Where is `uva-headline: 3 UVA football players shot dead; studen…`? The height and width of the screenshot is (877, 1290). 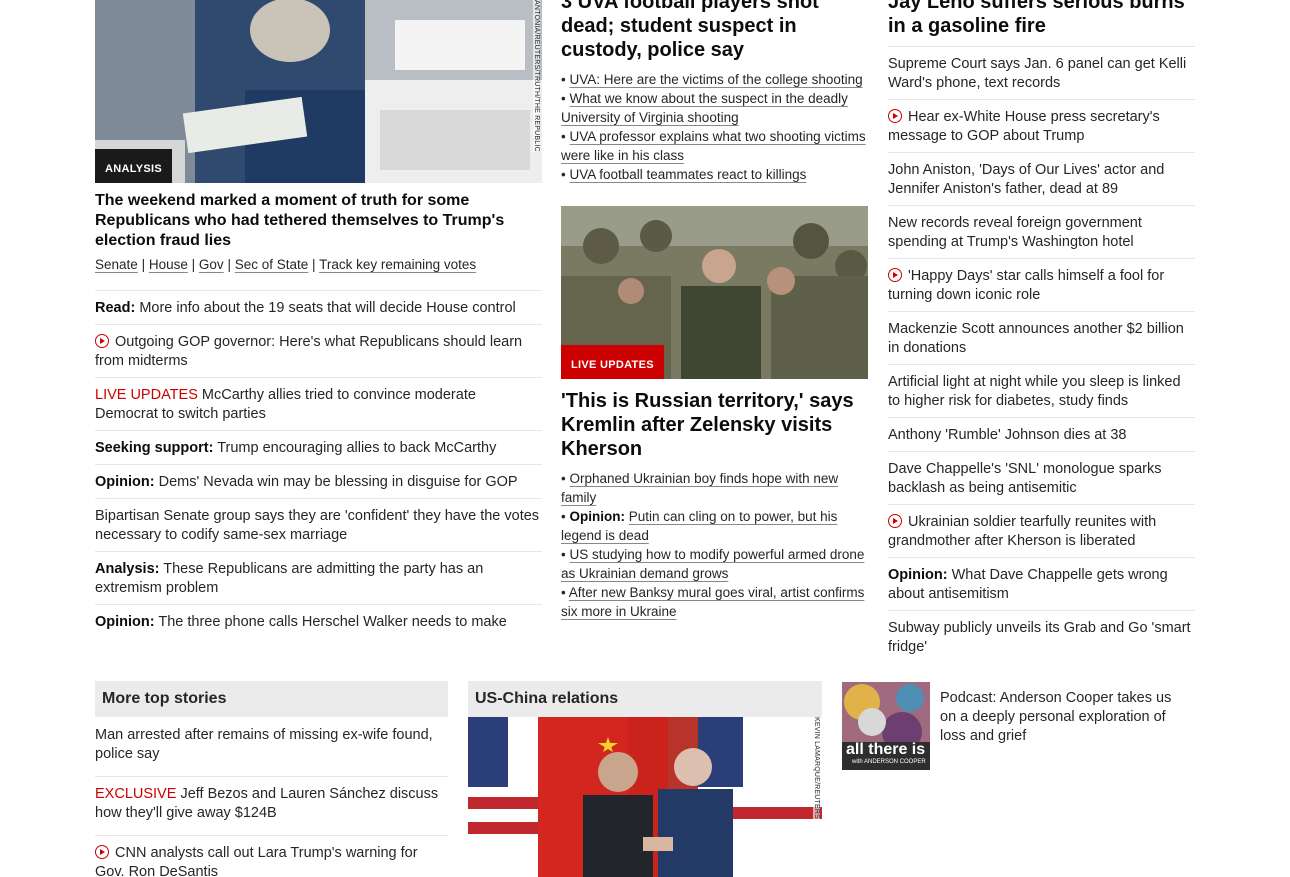 uva-headline: 3 UVA football players shot dead; studen… is located at coordinates (714, 31).